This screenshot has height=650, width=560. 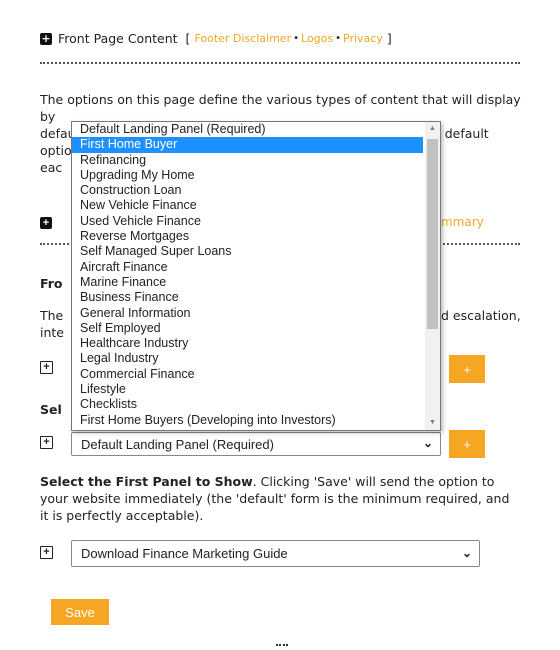 What do you see at coordinates (247, 267) in the screenshot?
I see `dropdown-option: Aircraft Finance` at bounding box center [247, 267].